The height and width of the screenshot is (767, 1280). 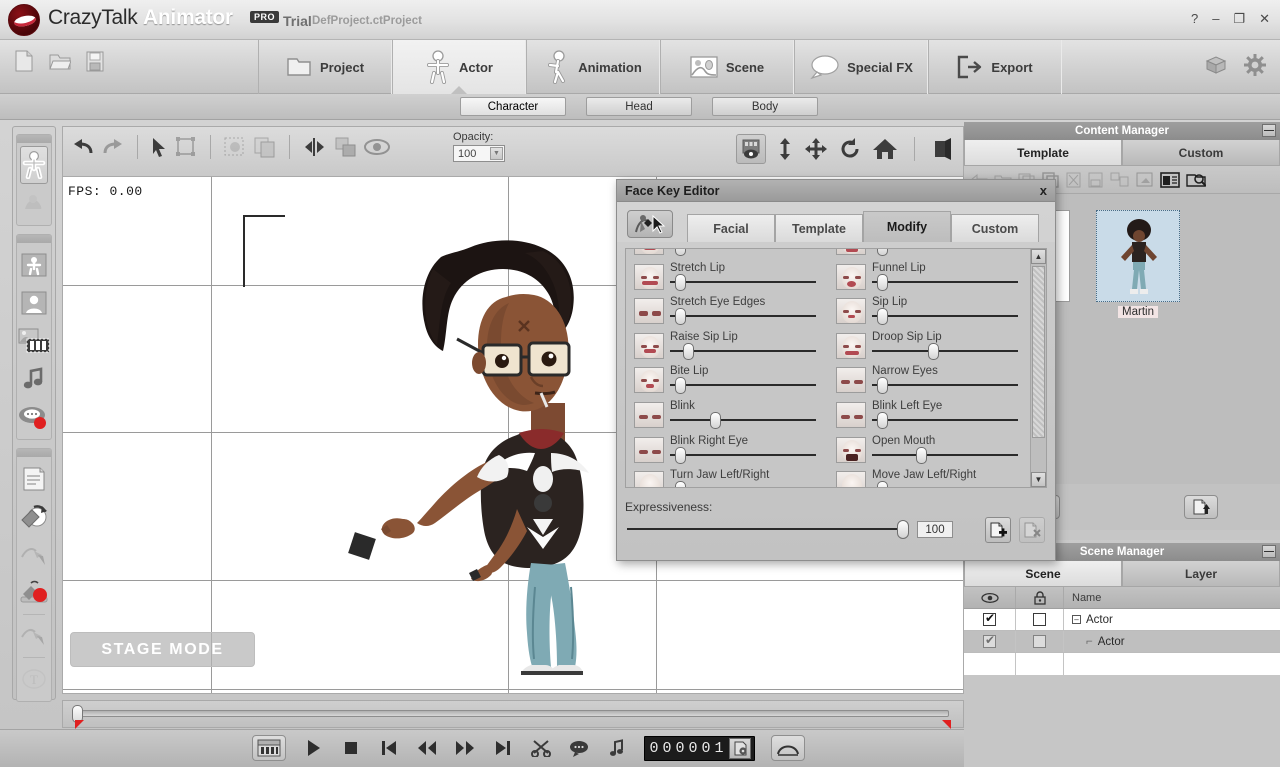 I want to click on morph-slider-row: Stretch Lip, so click(x=727, y=279).